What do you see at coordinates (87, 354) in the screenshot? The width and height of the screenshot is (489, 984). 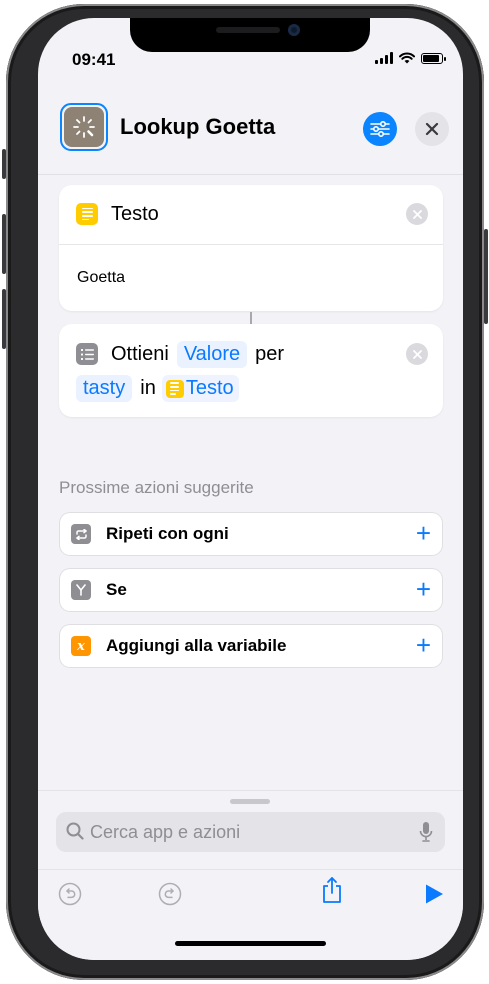 I see `list-icon` at bounding box center [87, 354].